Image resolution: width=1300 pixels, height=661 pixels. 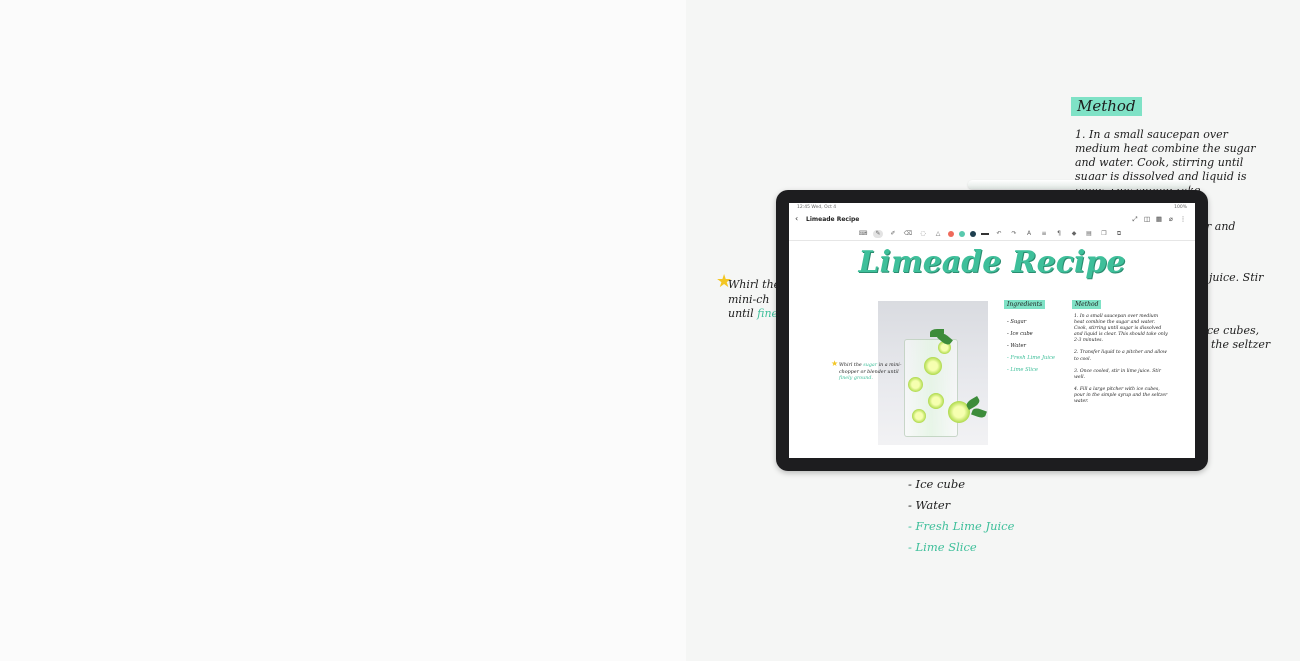 I want to click on app-bar: ‹ Limeade Recipe ⤢ ◫ ▦ ⌀ ⋮, so click(x=992, y=219).